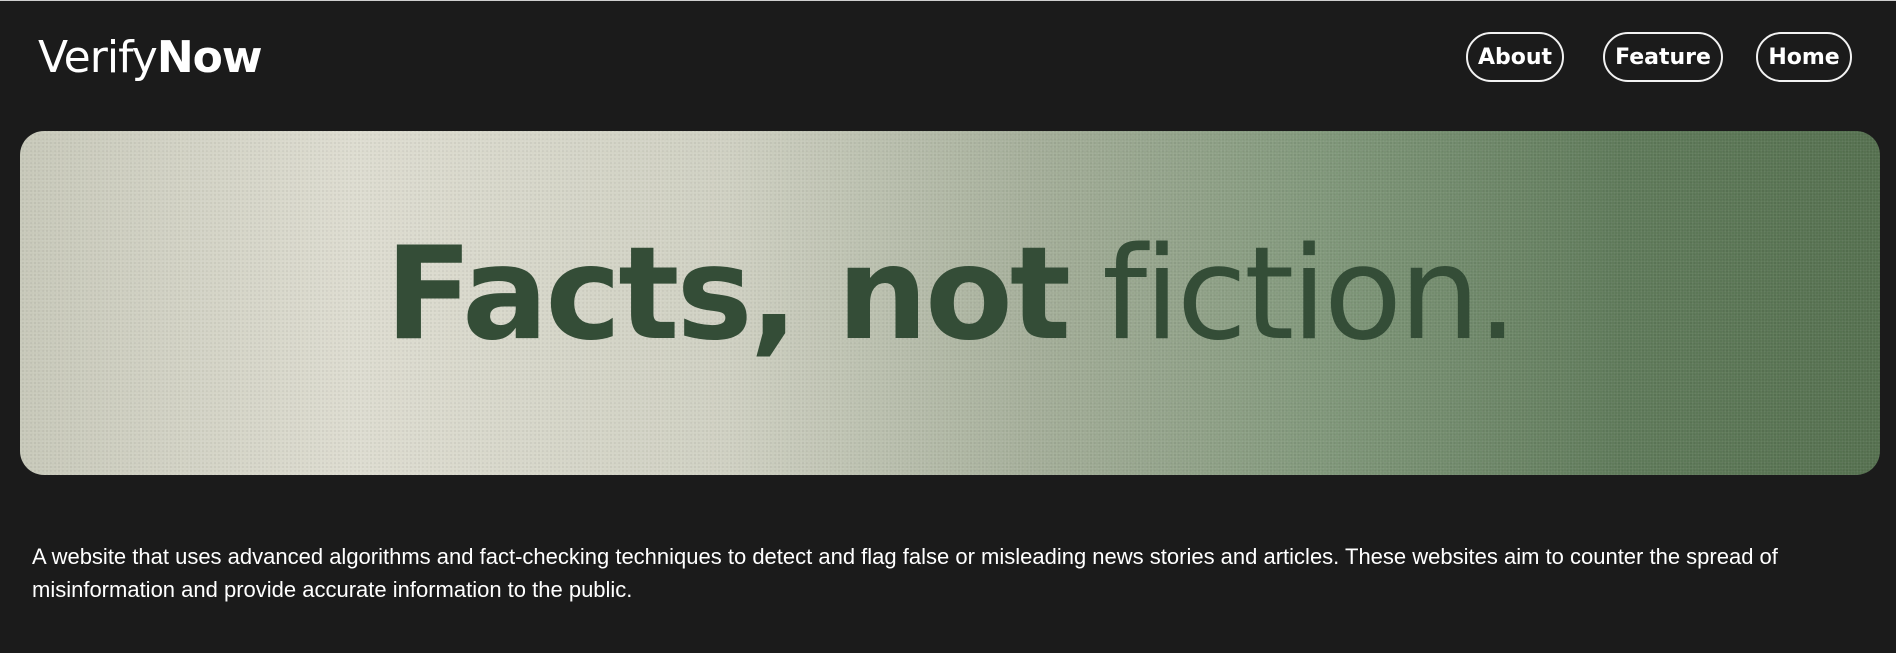  Describe the element at coordinates (1663, 57) in the screenshot. I see `nav-feature-button: Feature` at that location.